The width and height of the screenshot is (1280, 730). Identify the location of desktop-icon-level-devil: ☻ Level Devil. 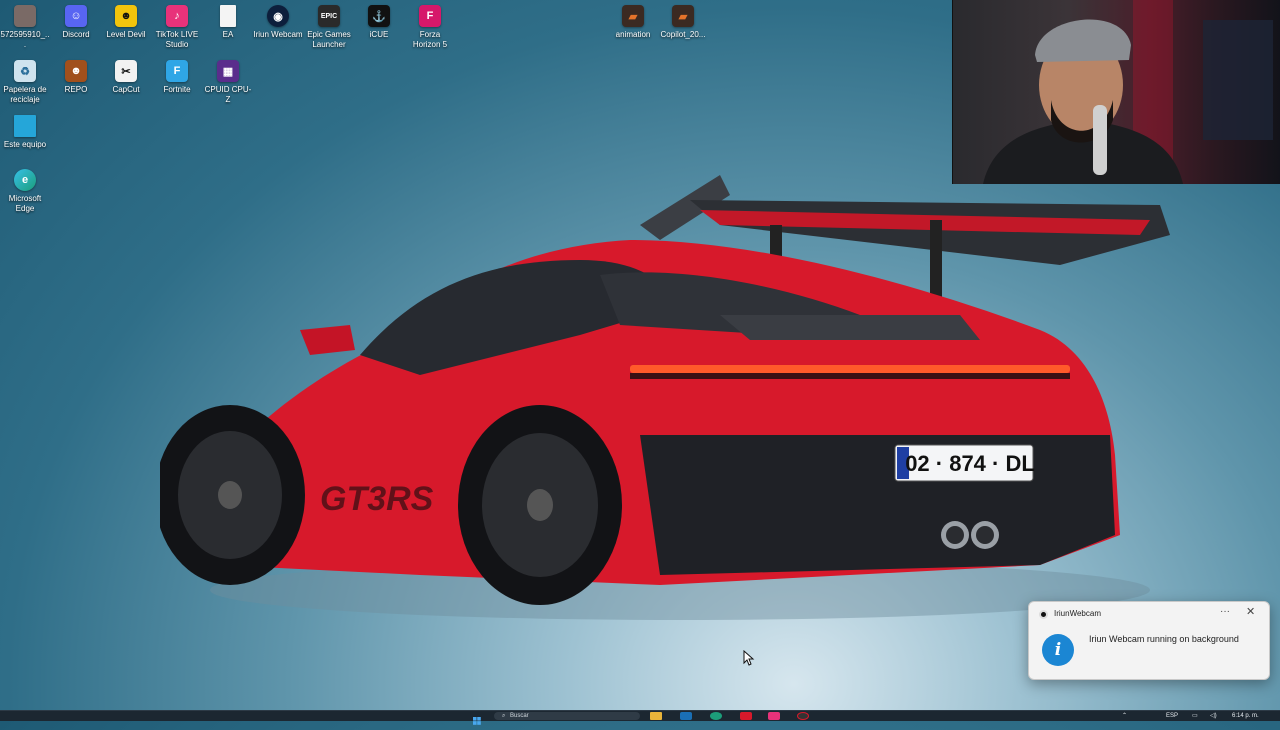
(126, 20).